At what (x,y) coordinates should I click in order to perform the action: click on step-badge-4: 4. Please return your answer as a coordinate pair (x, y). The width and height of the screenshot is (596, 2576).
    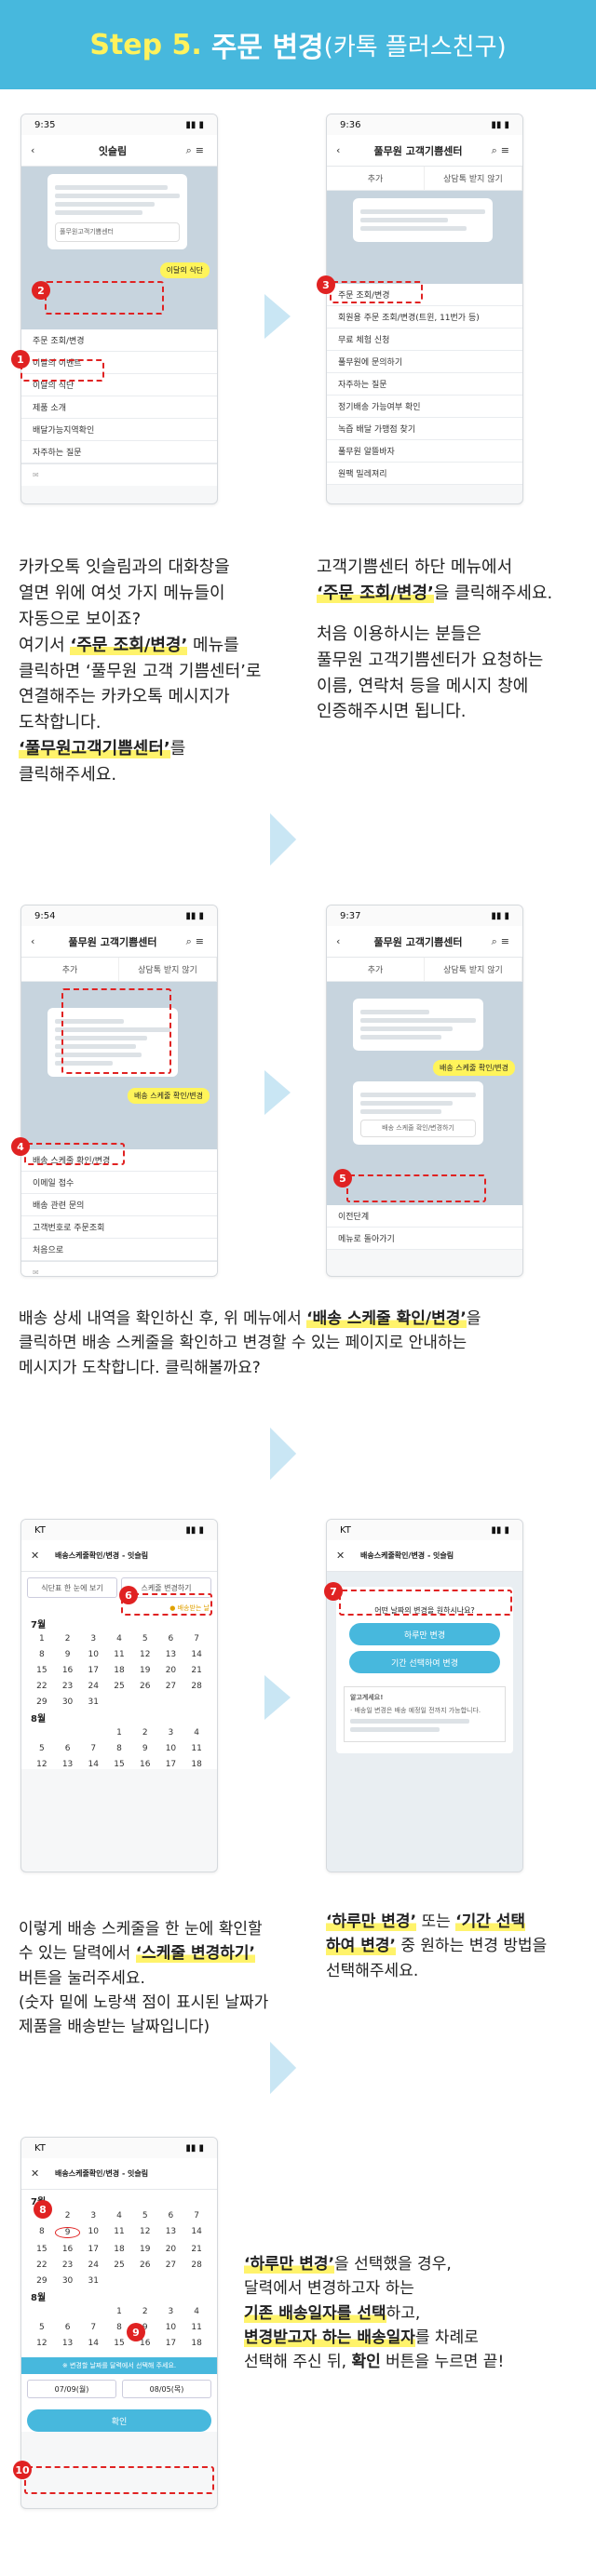
    Looking at the image, I should click on (20, 1146).